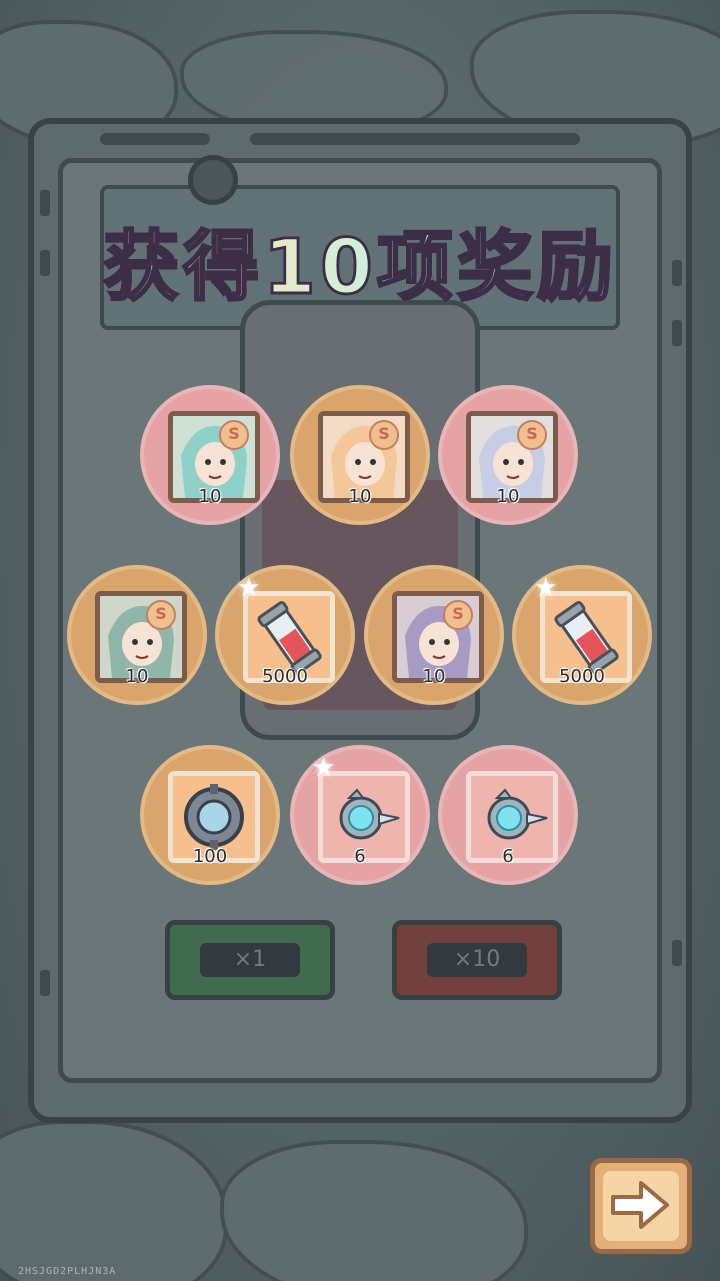 The height and width of the screenshot is (1281, 720). Describe the element at coordinates (210, 856) in the screenshot. I see `reward-quantity: 100` at that location.